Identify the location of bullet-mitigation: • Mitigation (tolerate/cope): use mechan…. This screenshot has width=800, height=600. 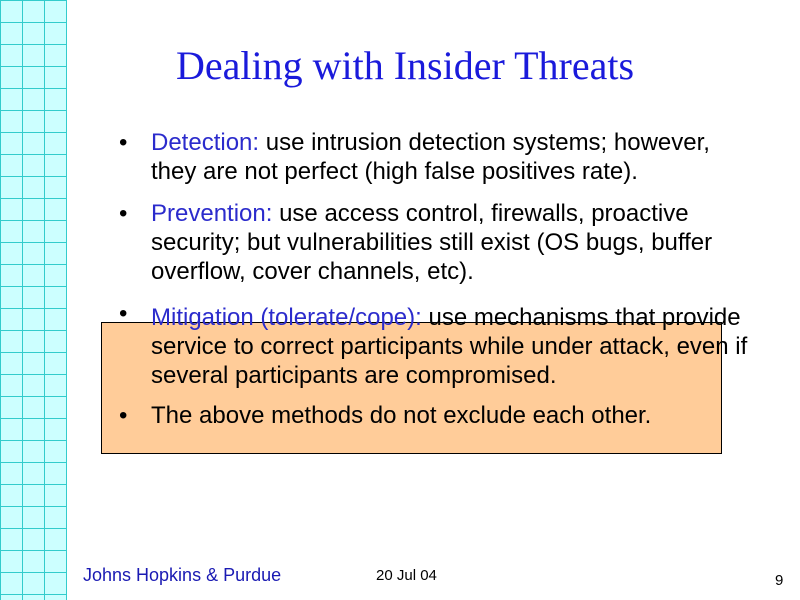
(435, 344).